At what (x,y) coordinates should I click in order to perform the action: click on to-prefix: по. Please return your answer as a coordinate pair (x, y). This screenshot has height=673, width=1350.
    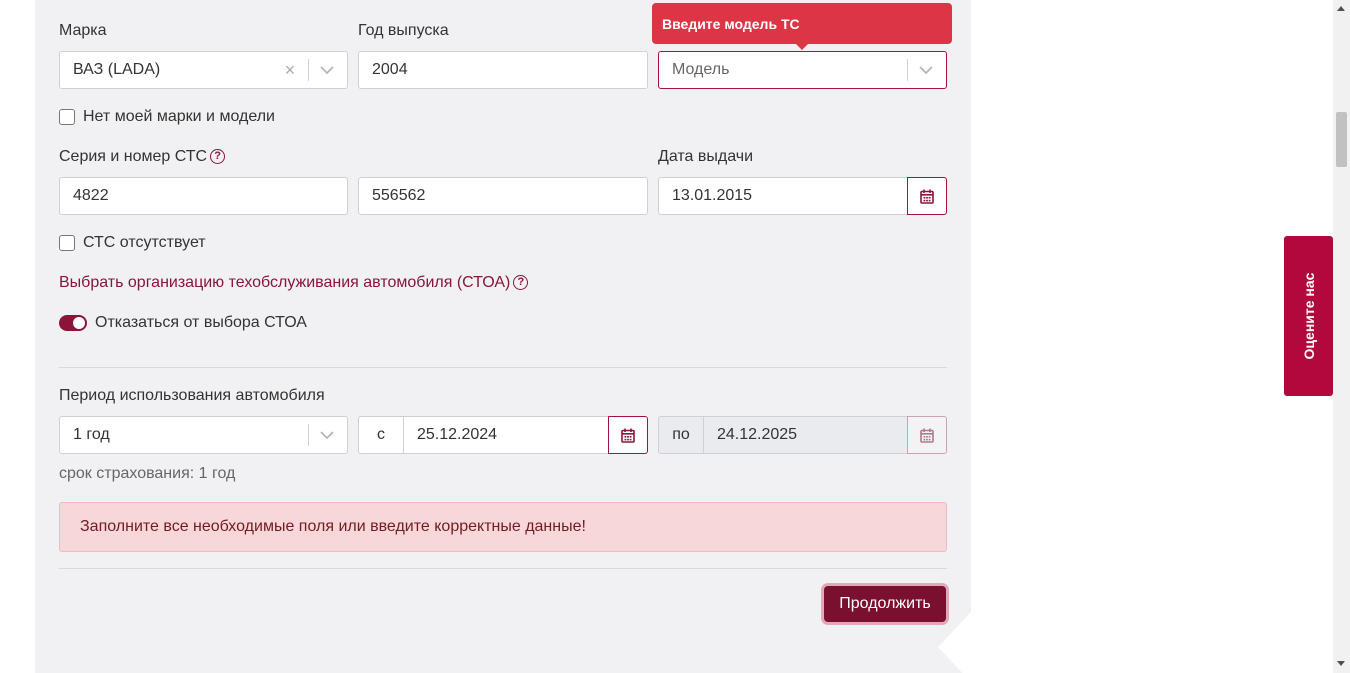
    Looking at the image, I should click on (681, 435).